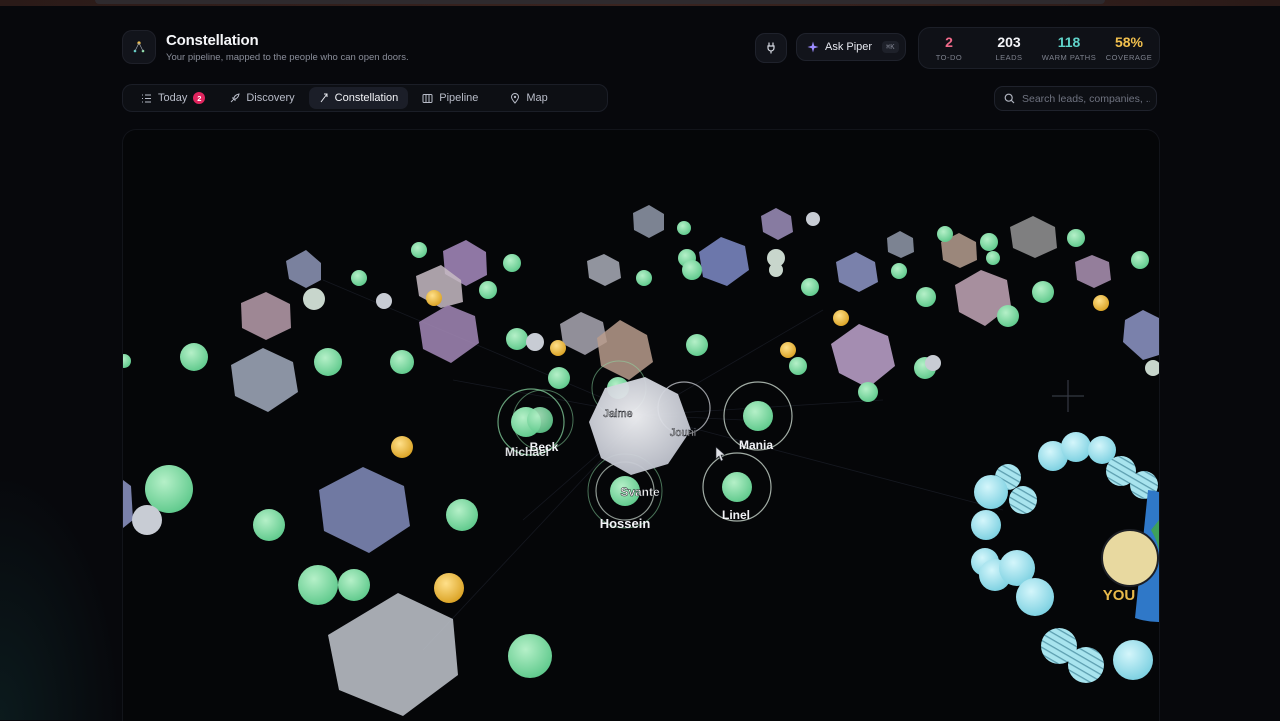 This screenshot has width=1280, height=721. What do you see at coordinates (851, 47) in the screenshot?
I see `ask-piper-button: Ask Piper ⌘K` at bounding box center [851, 47].